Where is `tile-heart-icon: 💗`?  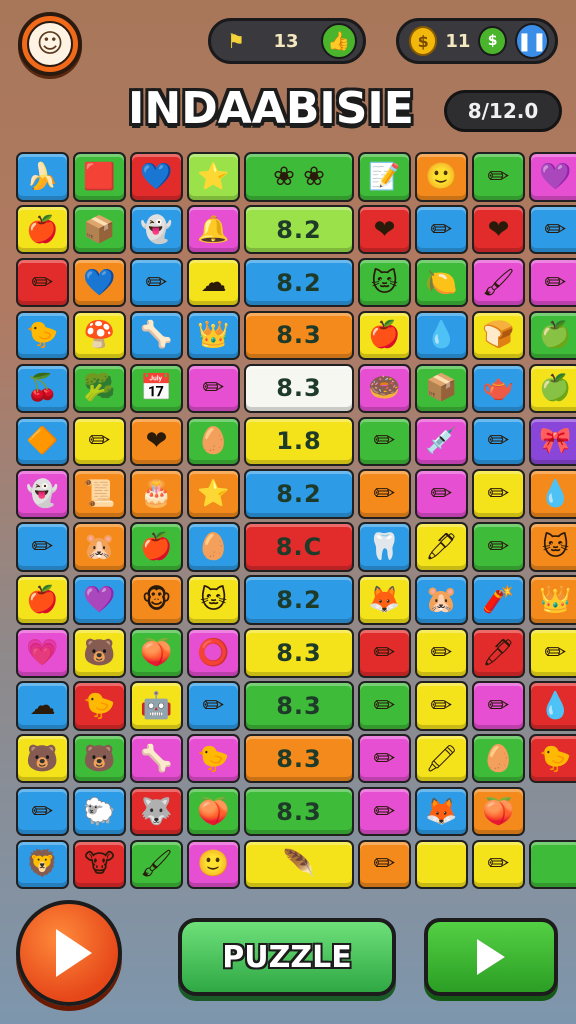 tile-heart-icon: 💗 is located at coordinates (42, 653).